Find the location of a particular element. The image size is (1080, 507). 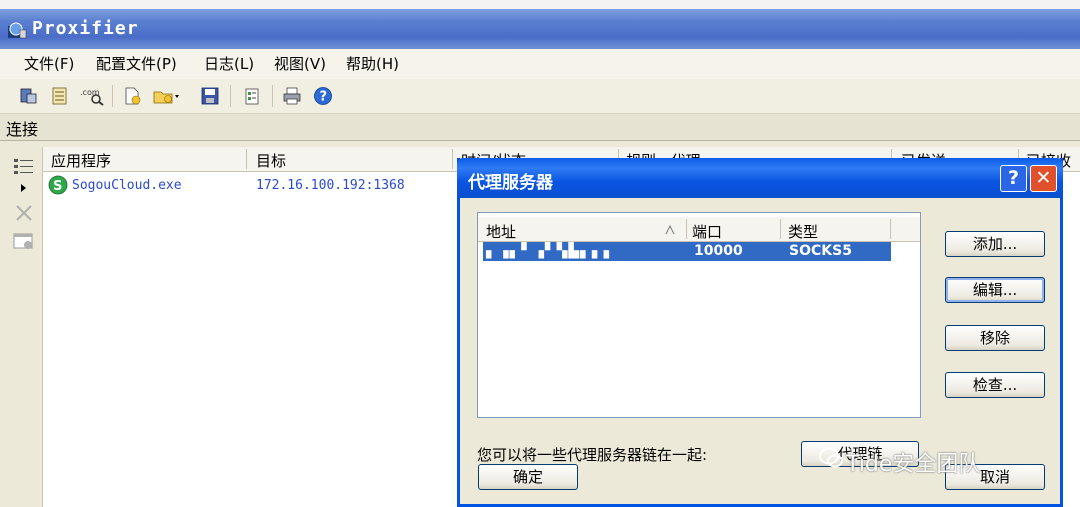

connection-target: 172.16.100.192:1368 is located at coordinates (330, 185).